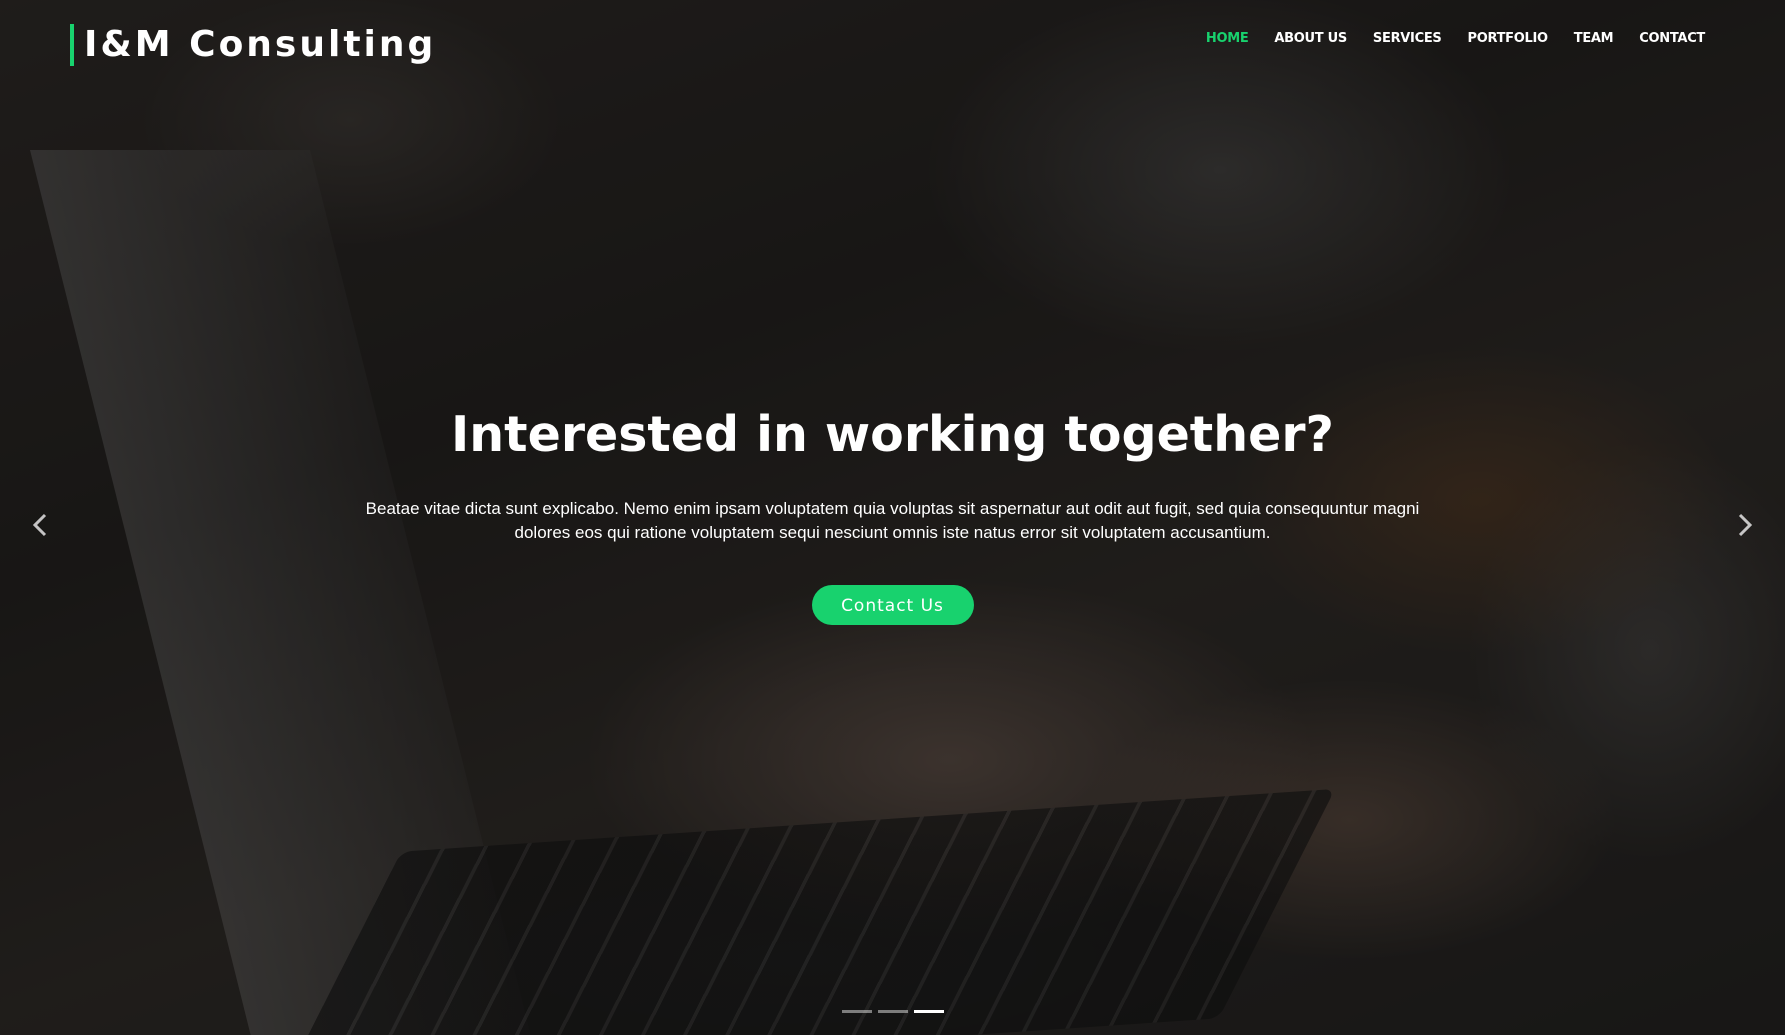 This screenshot has width=1785, height=1035. I want to click on nav-item-about-us: ABOUT US, so click(1310, 38).